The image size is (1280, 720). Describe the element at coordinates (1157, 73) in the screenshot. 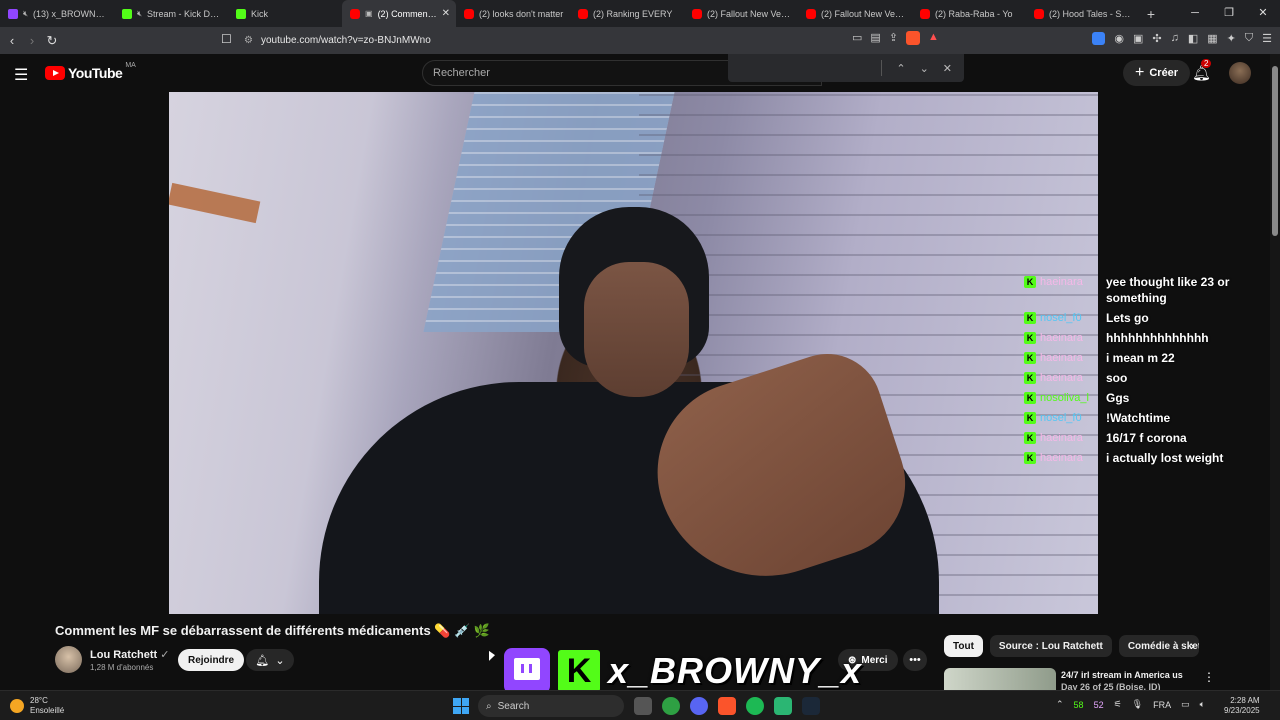

I see `create-button: + Créer` at that location.